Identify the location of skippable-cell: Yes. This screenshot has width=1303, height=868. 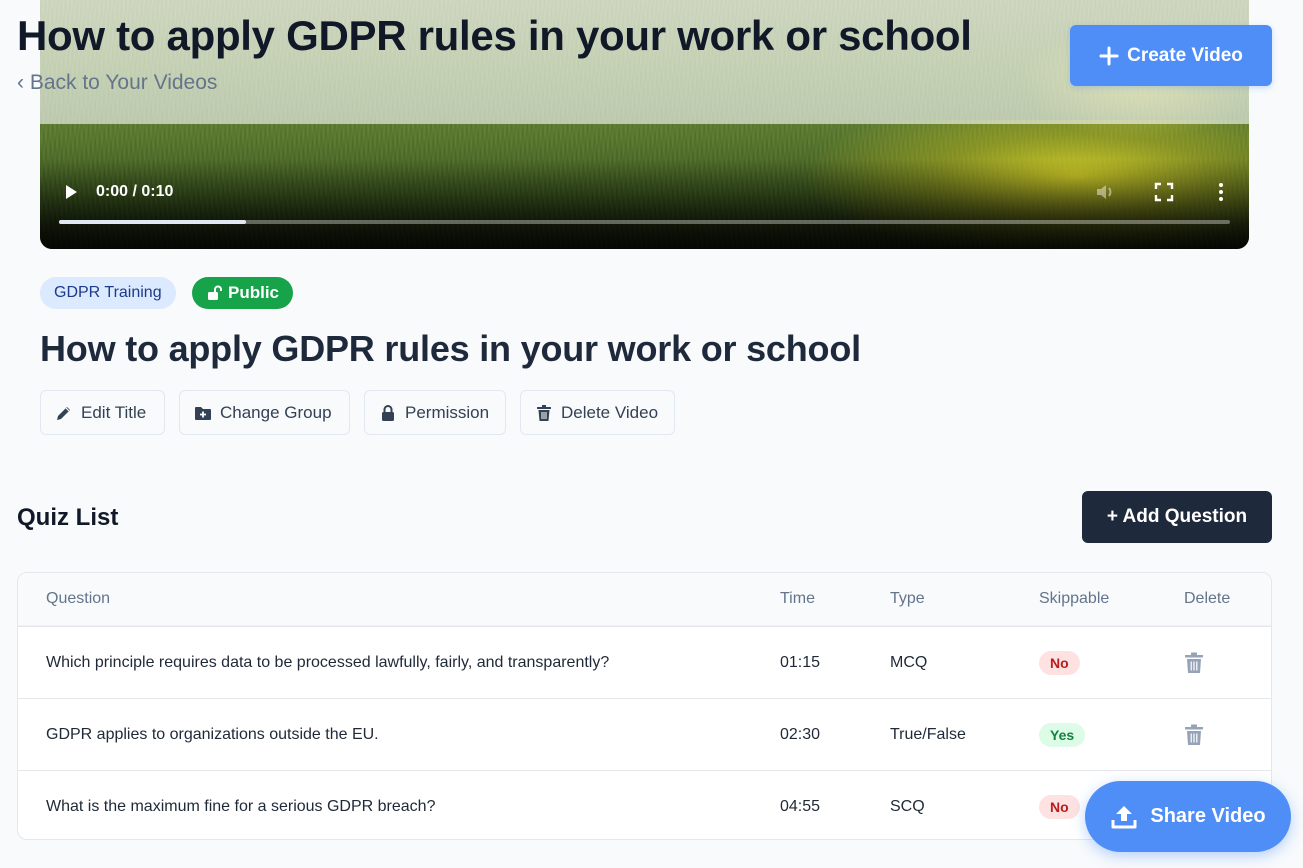
(1062, 734).